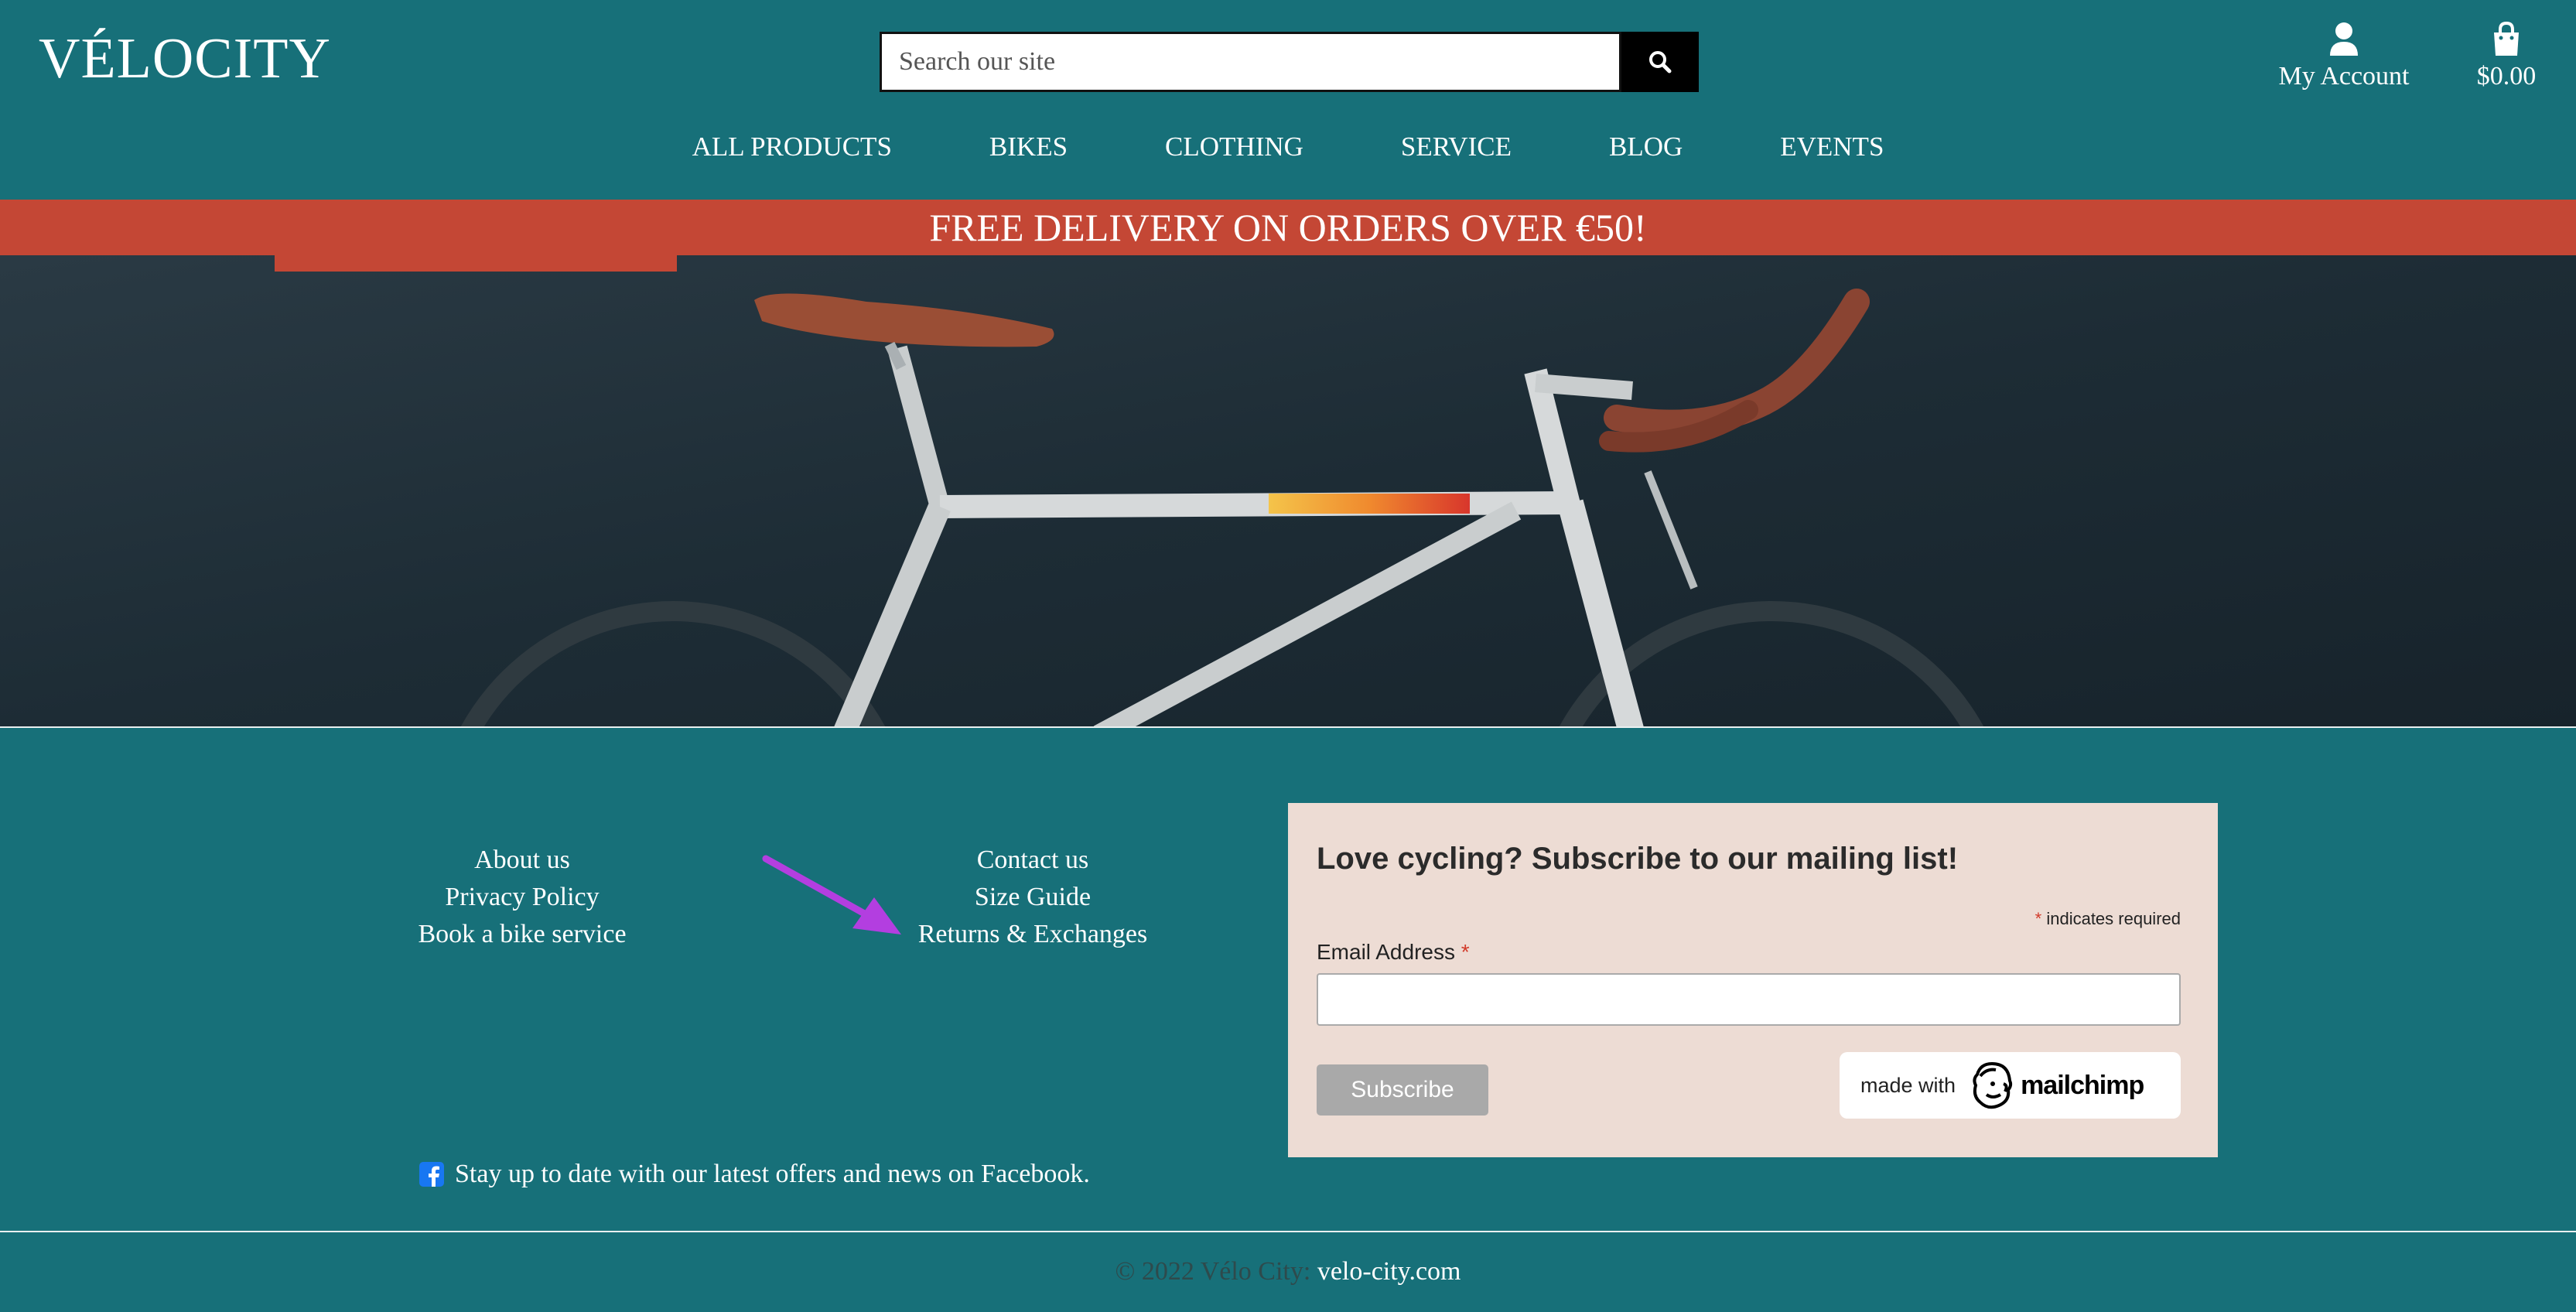 The image size is (2576, 1312). I want to click on copyright-text: © 2022 Vélo City:, so click(1216, 1272).